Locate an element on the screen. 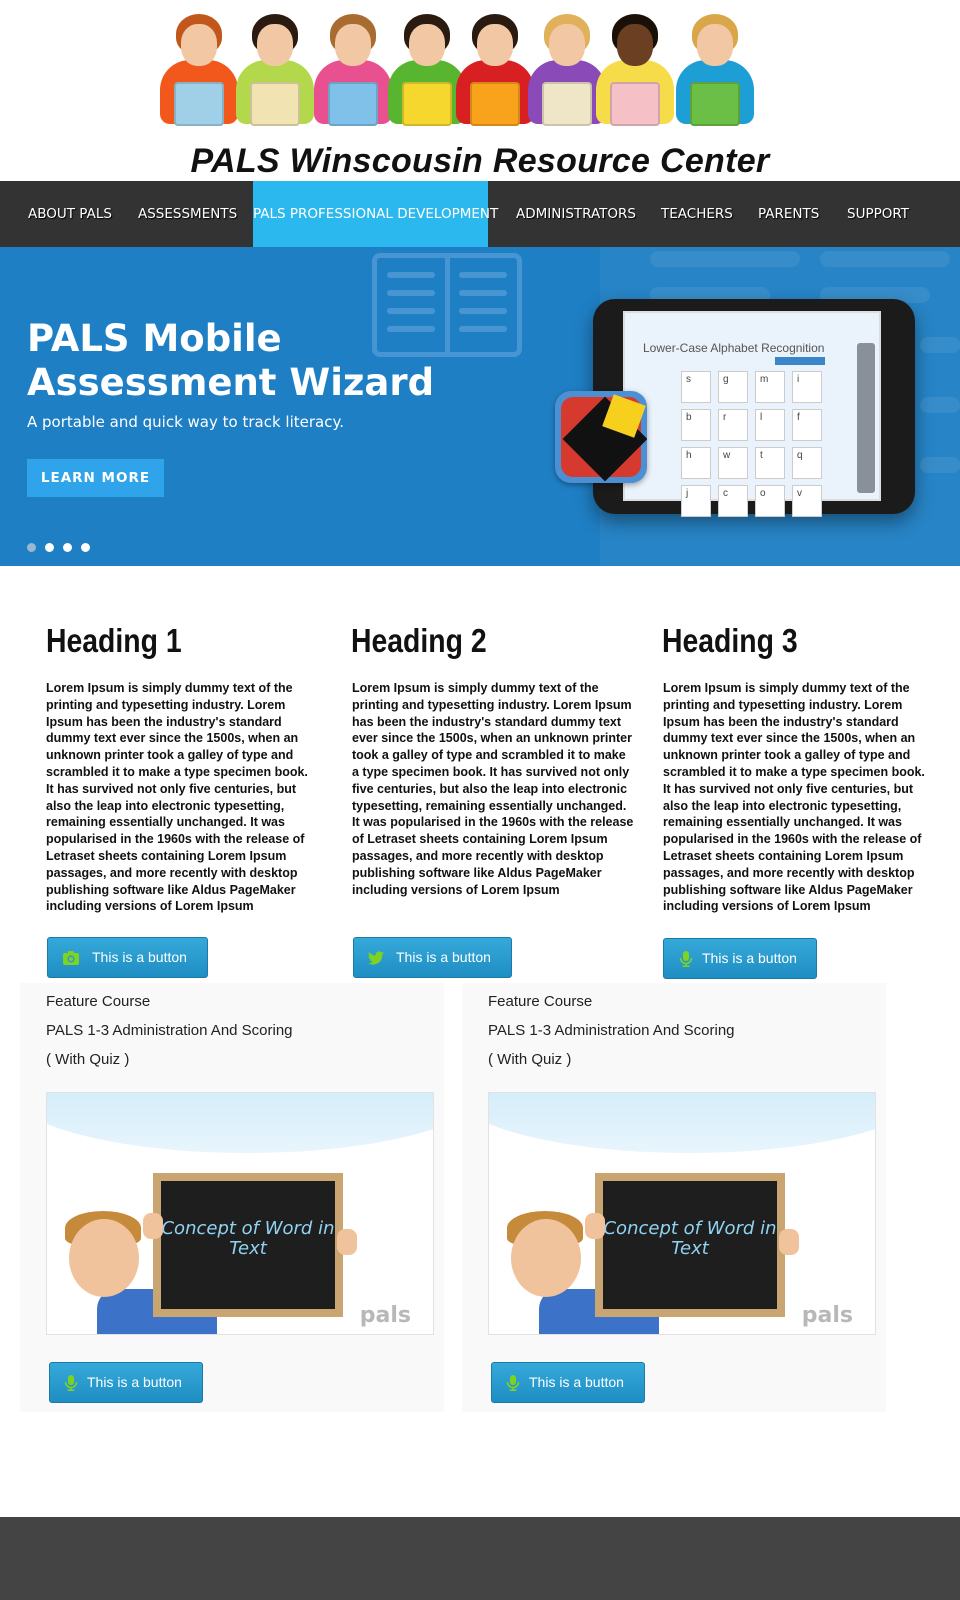 This screenshot has width=960, height=1600. site-footer is located at coordinates (480, 1558).